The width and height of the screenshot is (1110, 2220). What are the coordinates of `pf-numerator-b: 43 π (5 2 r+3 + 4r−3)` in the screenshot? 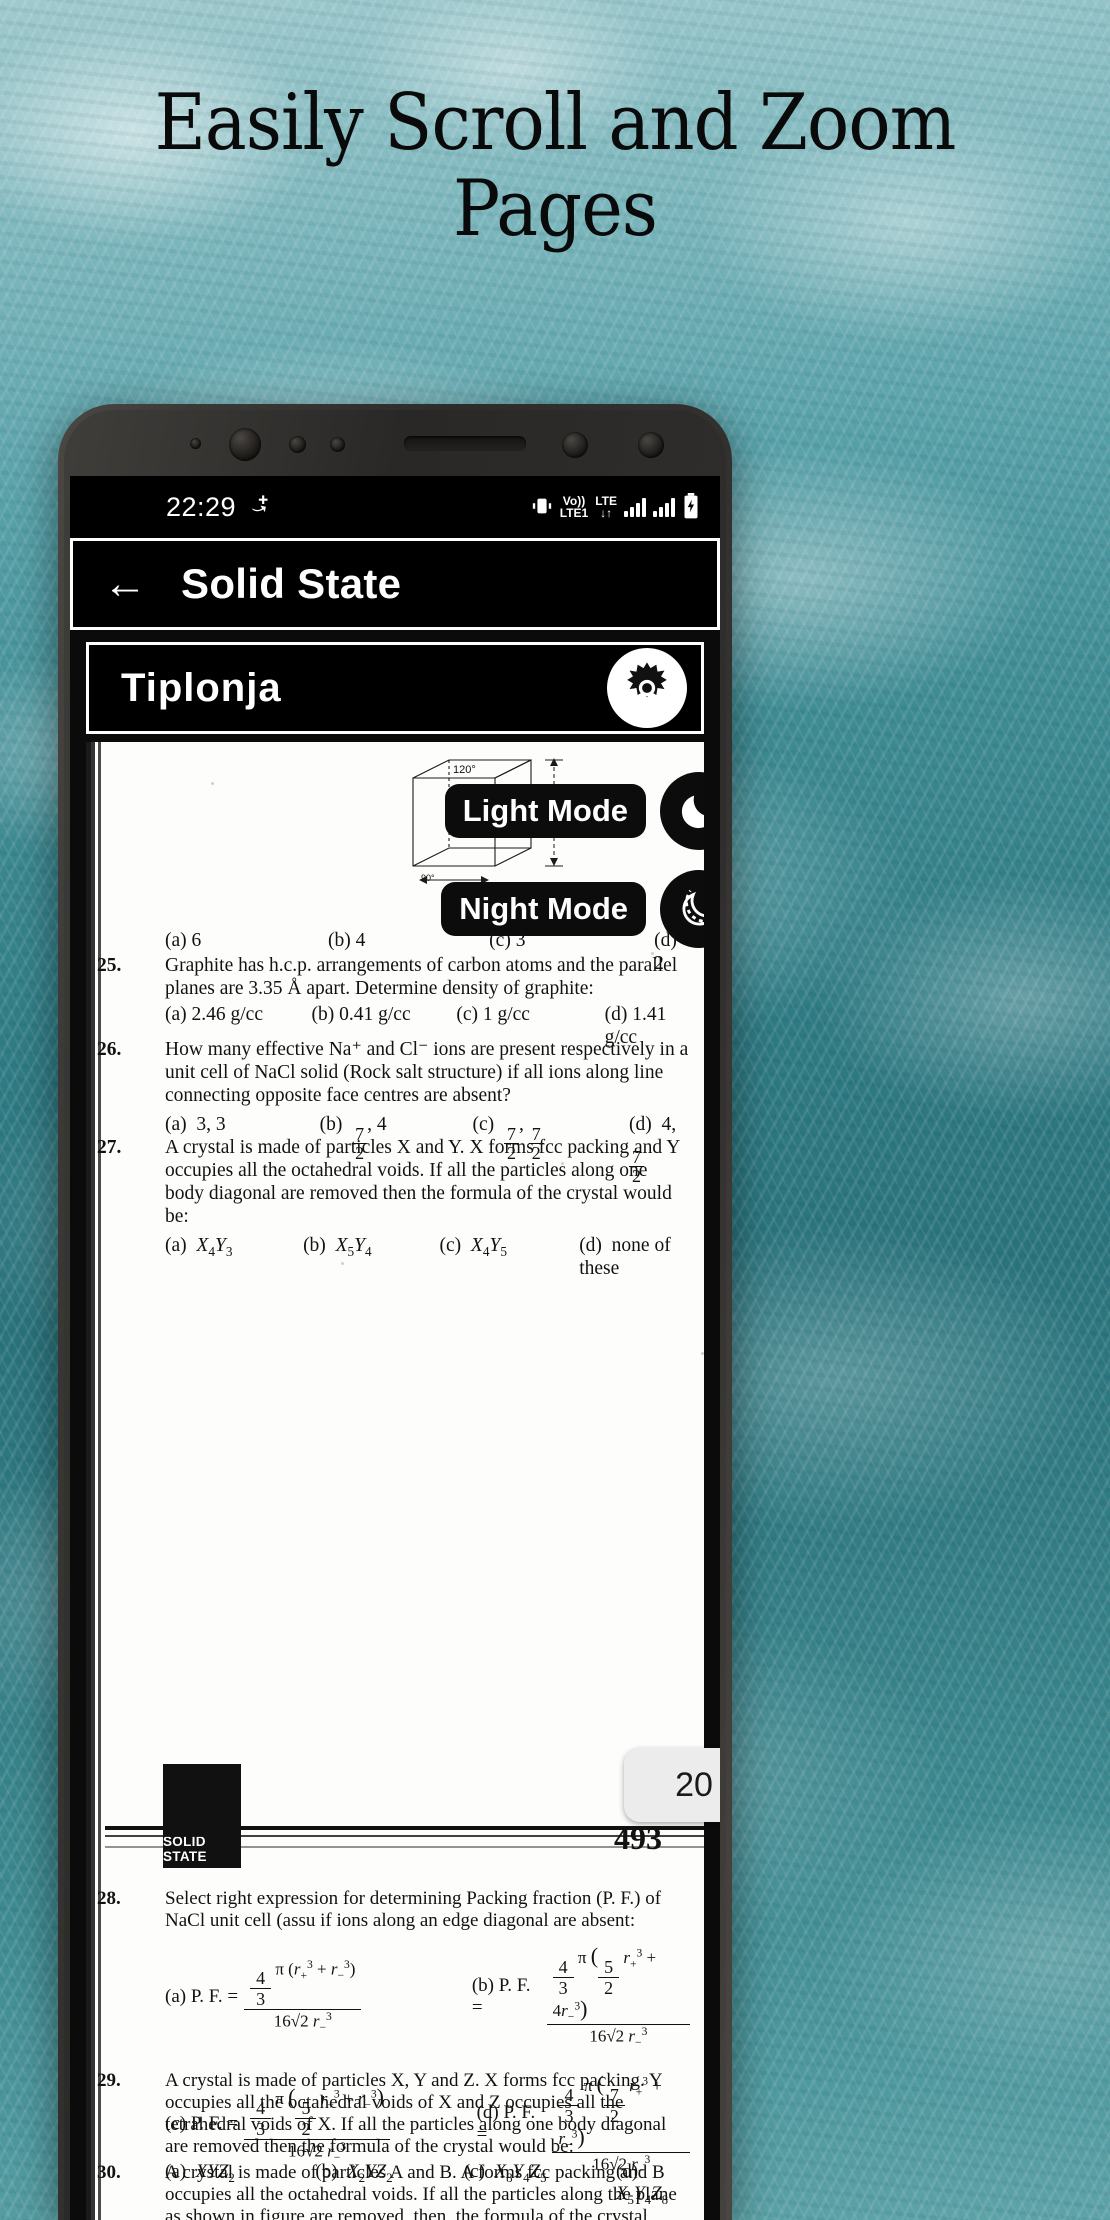 It's located at (618, 1985).